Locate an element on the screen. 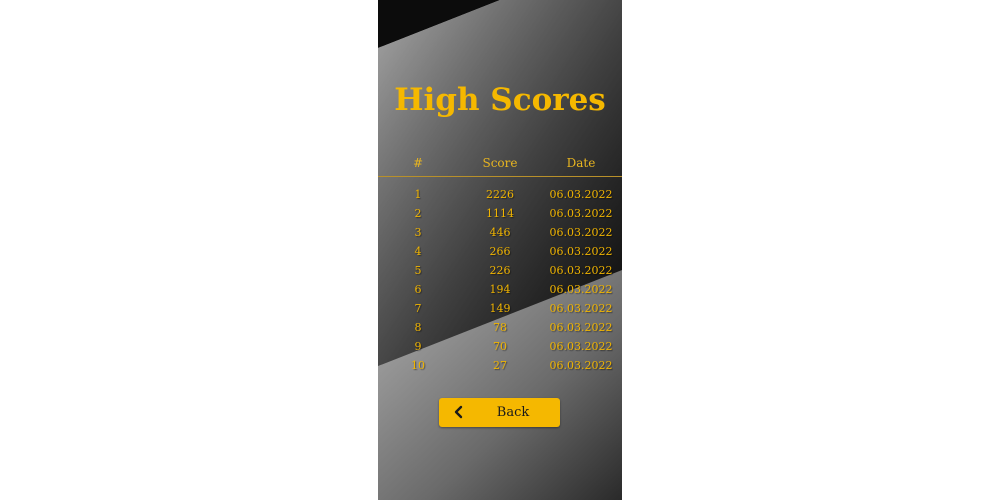  table-row: 10 27 06.03.2022 is located at coordinates (500, 365).